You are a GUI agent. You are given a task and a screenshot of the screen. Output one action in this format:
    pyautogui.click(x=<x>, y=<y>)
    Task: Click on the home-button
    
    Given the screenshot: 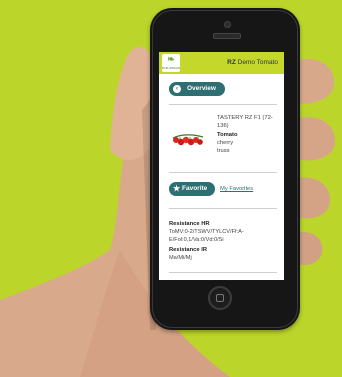 What is the action you would take?
    pyautogui.click(x=220, y=298)
    